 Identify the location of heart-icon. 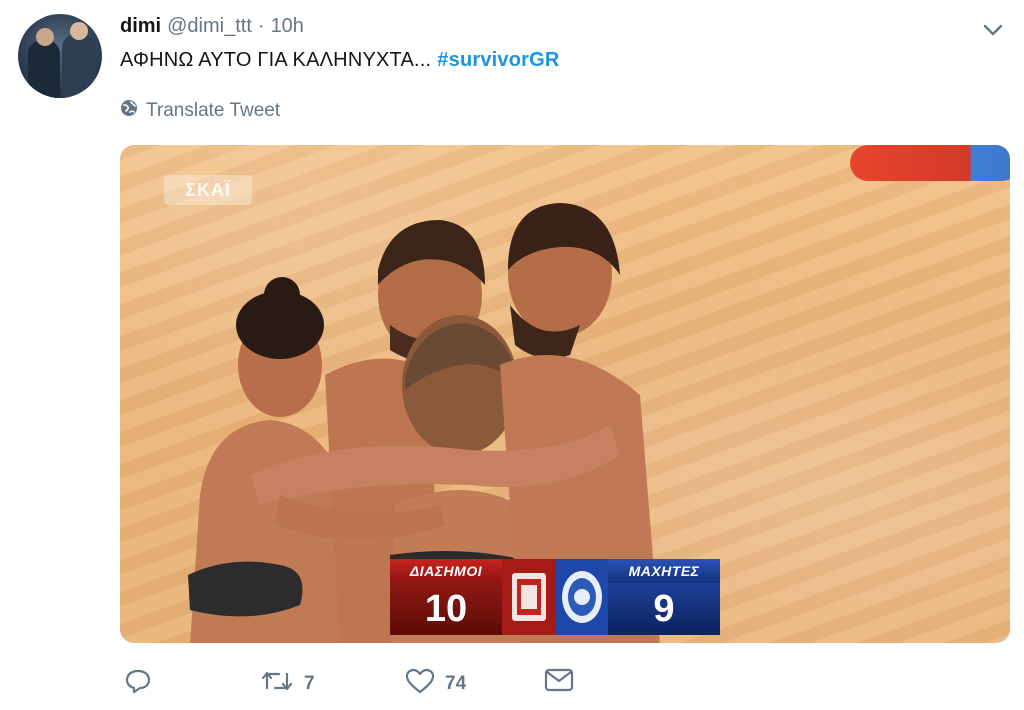
(420, 684).